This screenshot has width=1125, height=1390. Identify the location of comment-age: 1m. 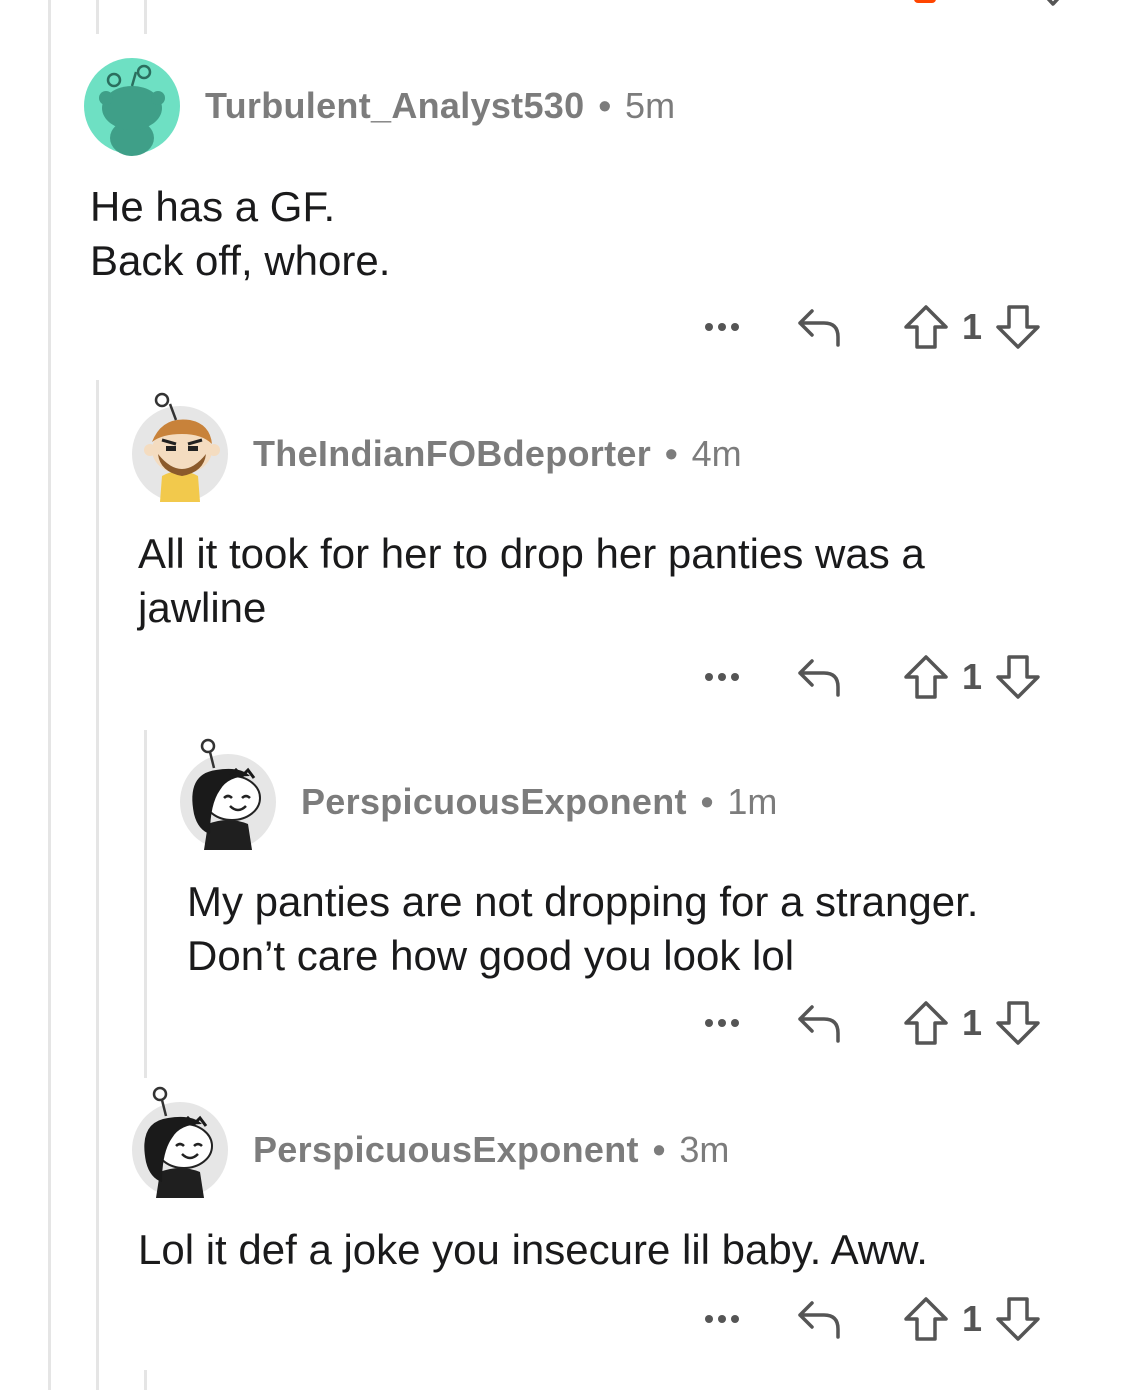
(752, 801).